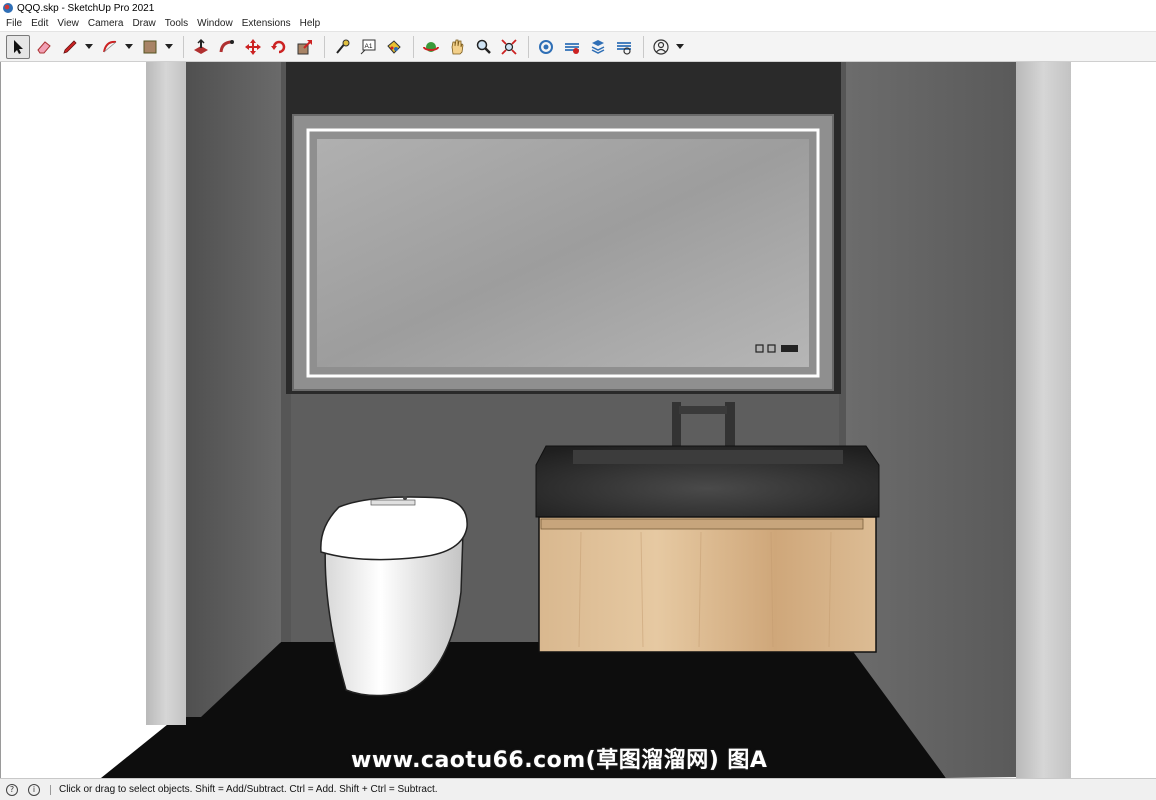 The width and height of the screenshot is (1156, 800). What do you see at coordinates (559, 760) in the screenshot?
I see `watermark-text: www.caotu66.com(草图溜溜网) 图A` at bounding box center [559, 760].